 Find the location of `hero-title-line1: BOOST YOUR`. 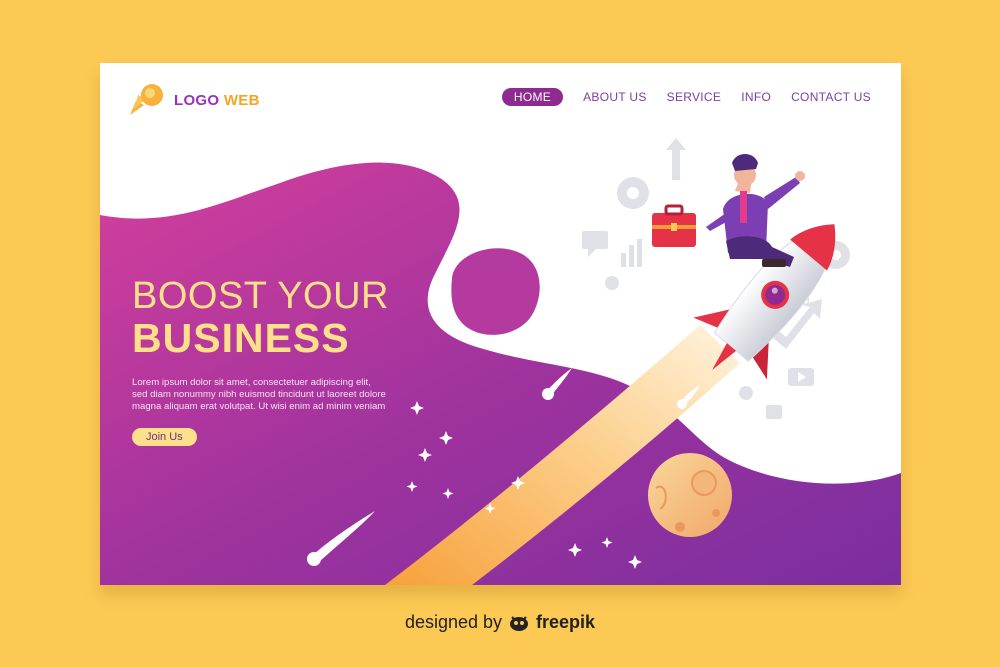

hero-title-line1: BOOST YOUR is located at coordinates (260, 296).